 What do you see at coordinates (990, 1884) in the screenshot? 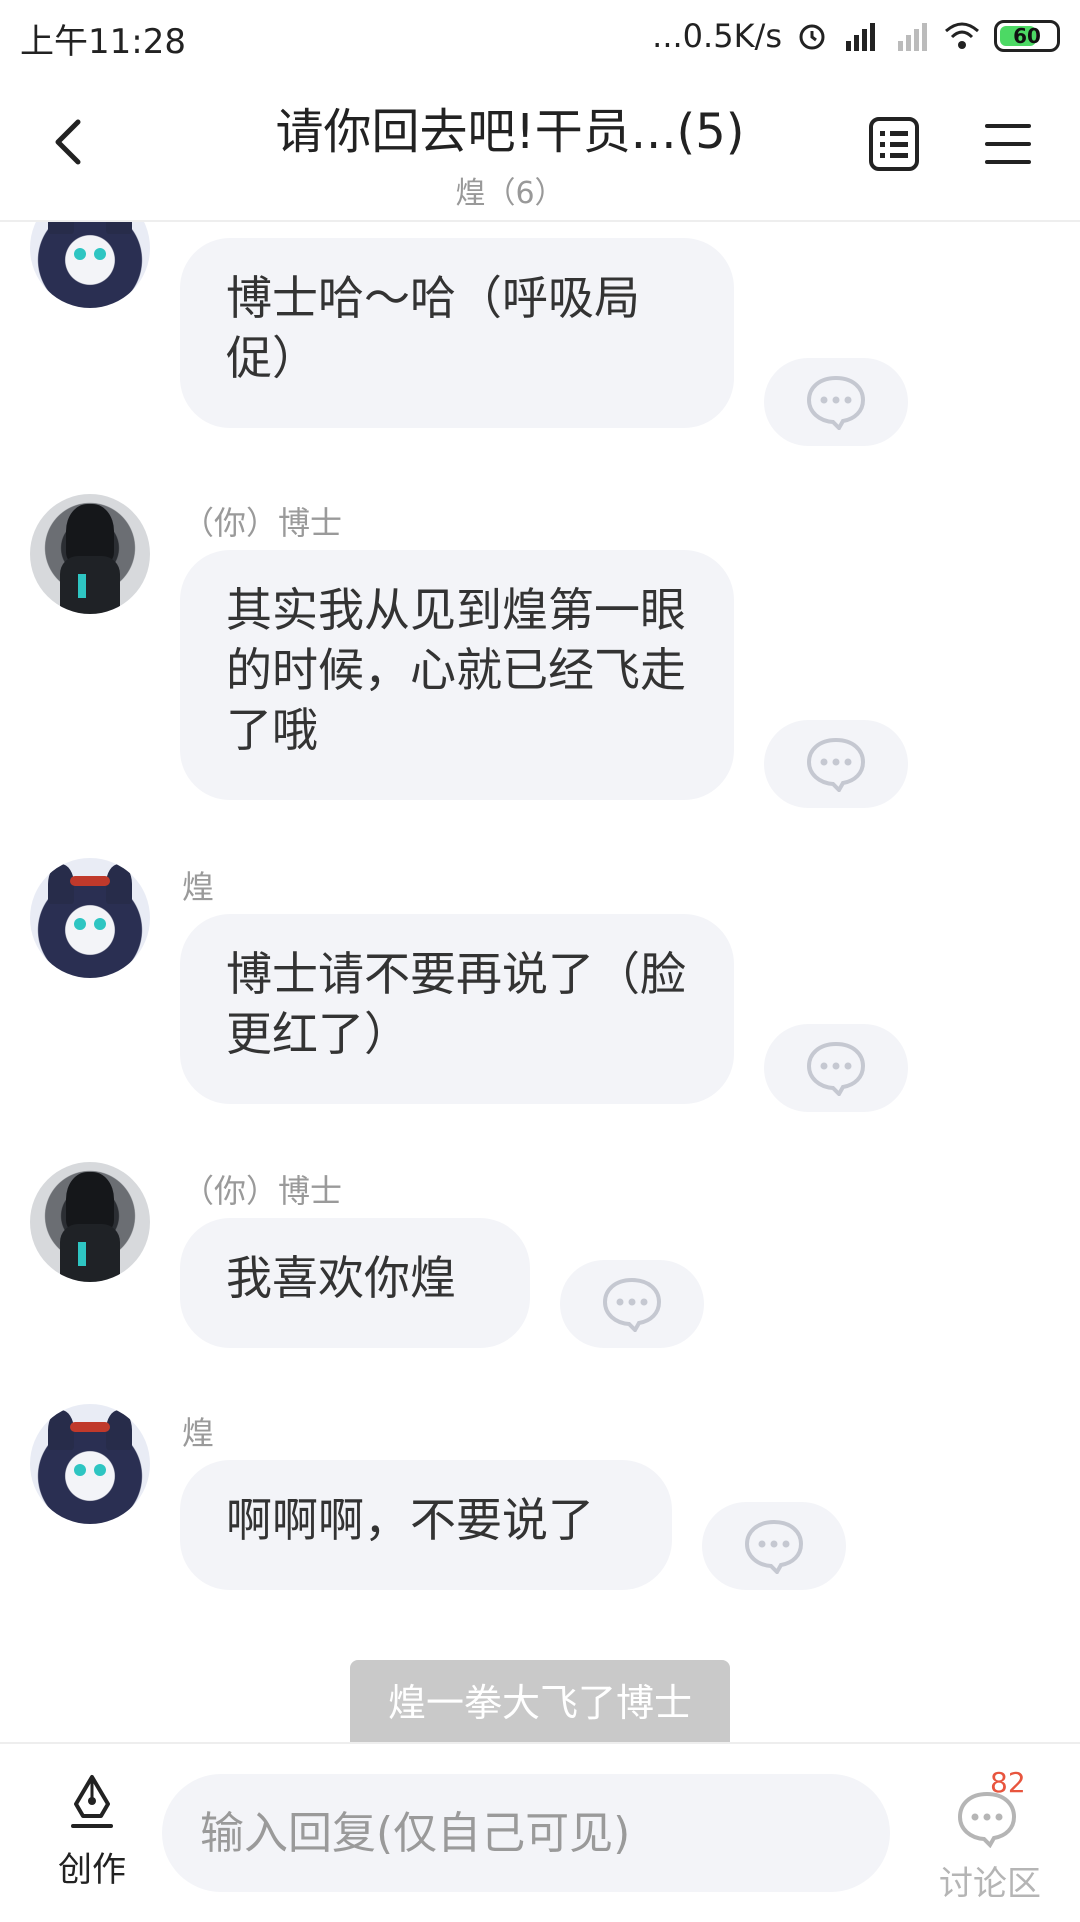
I see `discussion-label: 讨论区` at bounding box center [990, 1884].